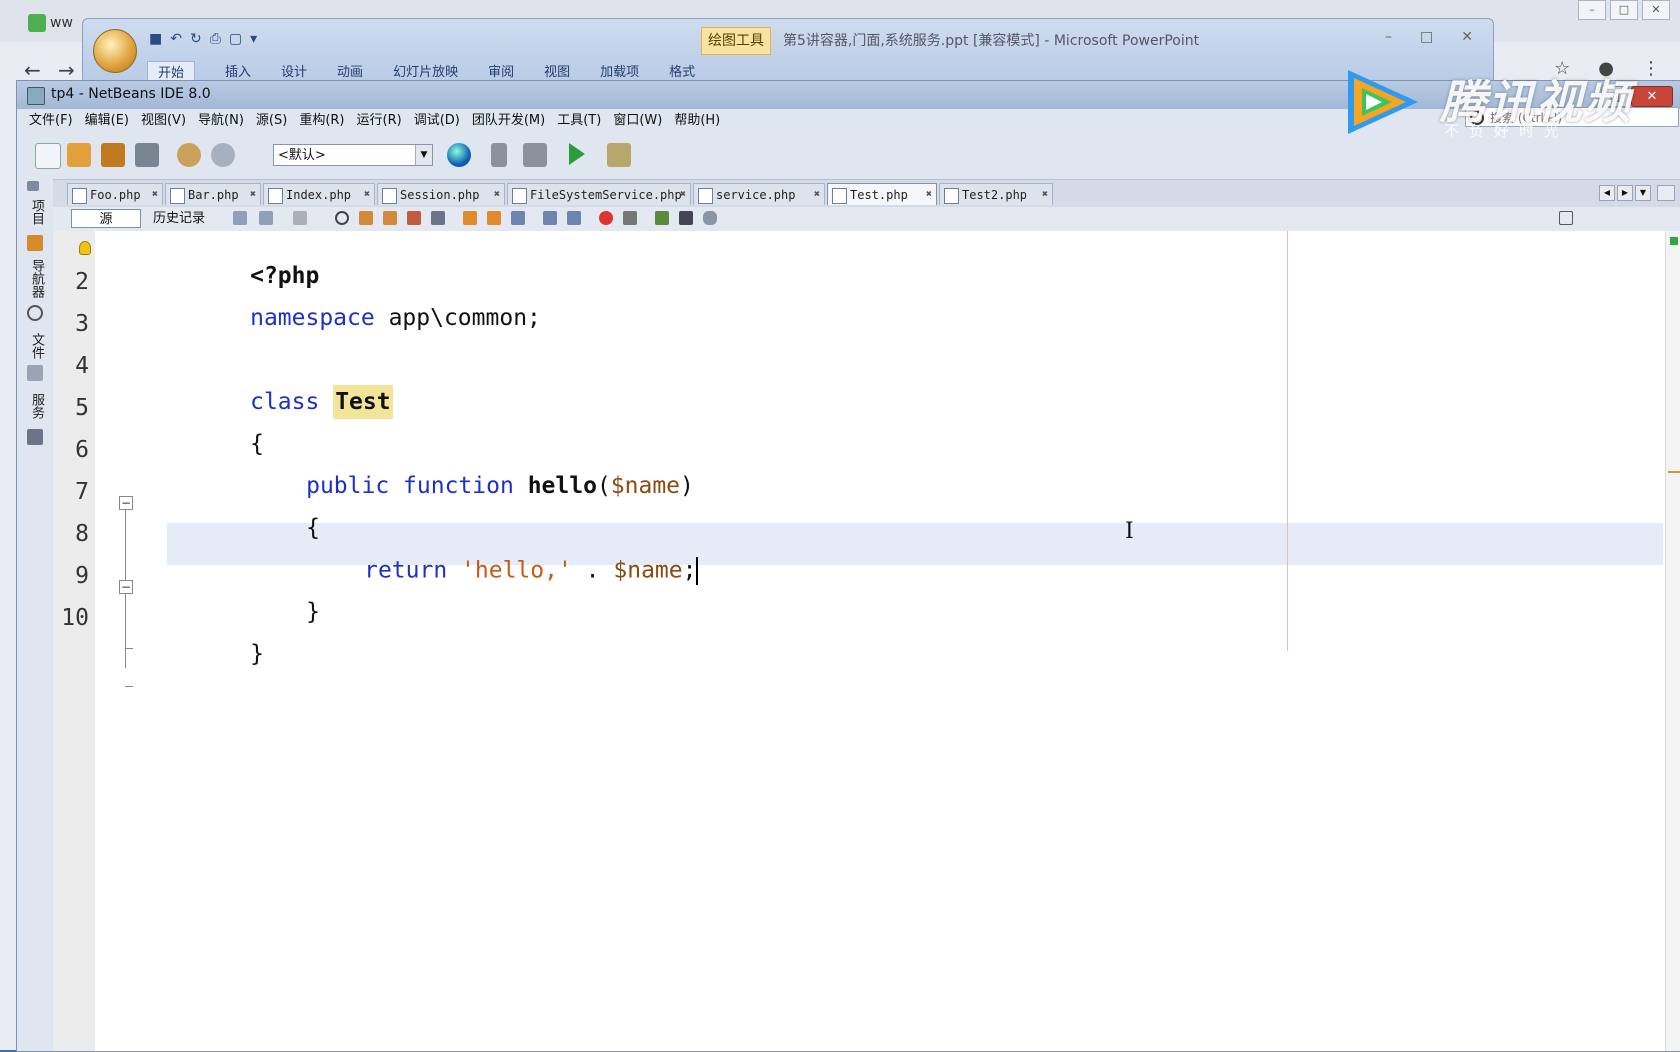  Describe the element at coordinates (1666, 193) in the screenshot. I see `maximize-editor-icon` at that location.